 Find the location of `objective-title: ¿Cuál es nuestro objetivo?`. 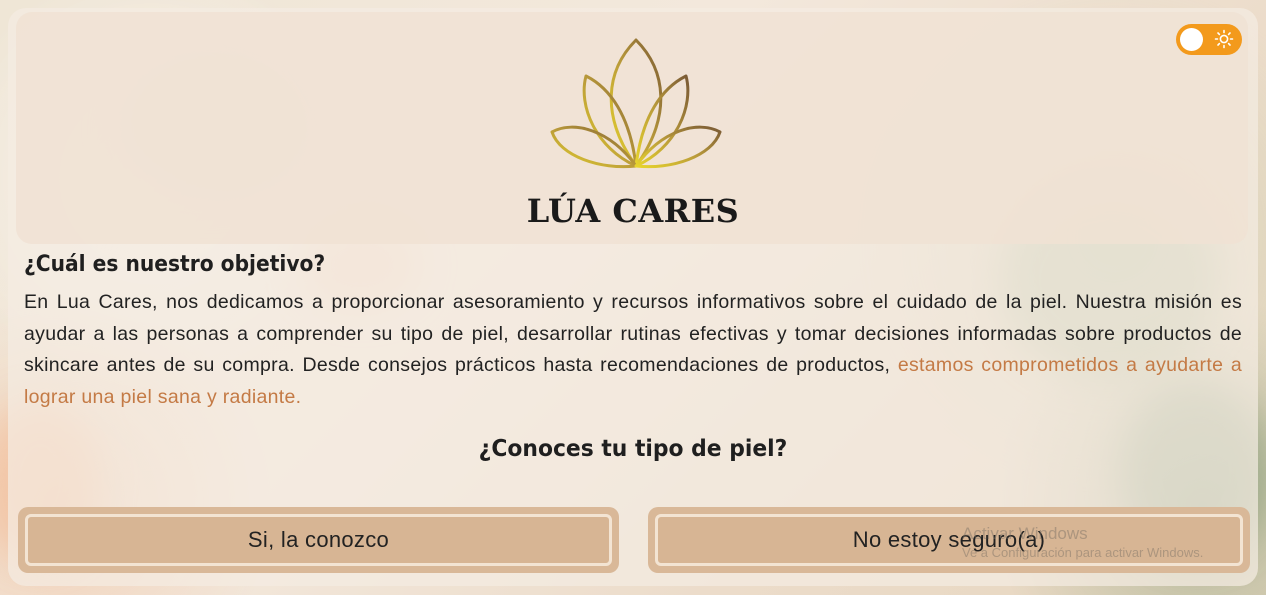

objective-title: ¿Cuál es nuestro objetivo? is located at coordinates (175, 264).